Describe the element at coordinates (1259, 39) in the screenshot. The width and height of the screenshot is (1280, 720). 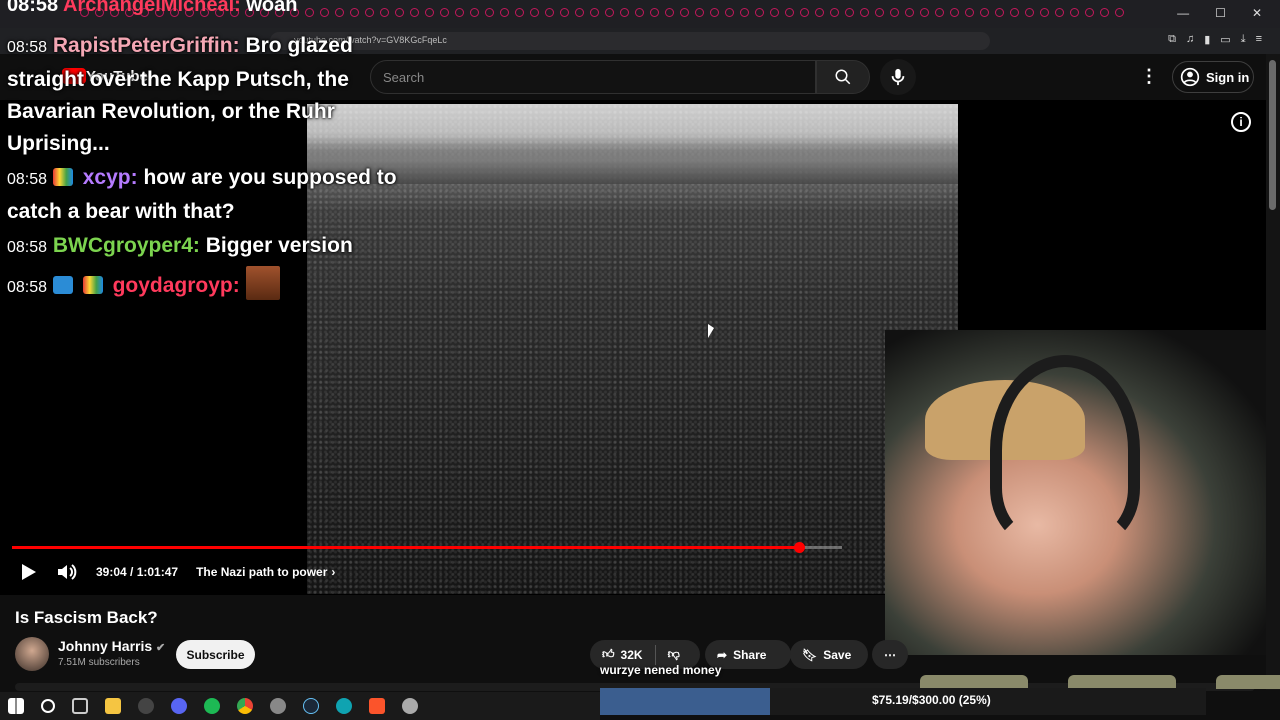
I see `browser-menu-icon: ≡` at that location.